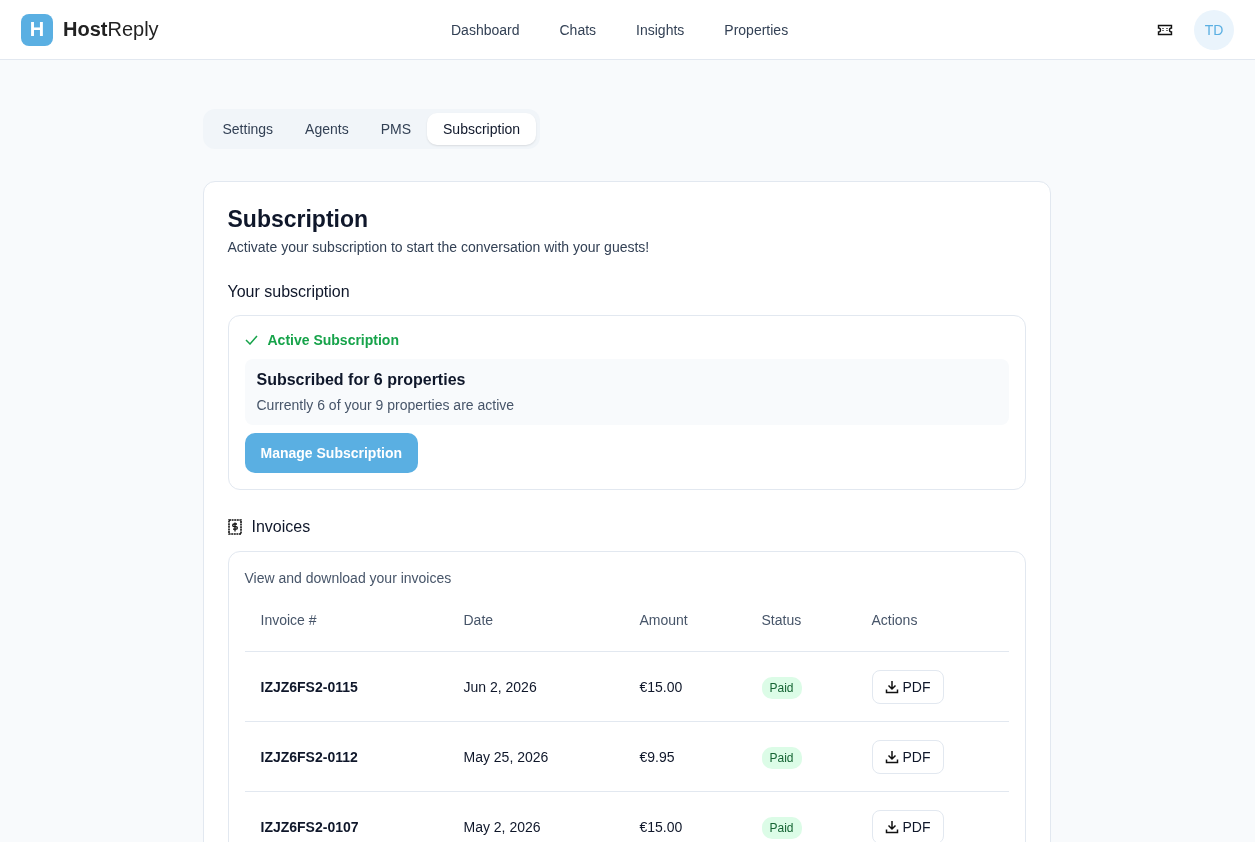 The image size is (1255, 842). What do you see at coordinates (234, 527) in the screenshot?
I see `receipt-icon` at bounding box center [234, 527].